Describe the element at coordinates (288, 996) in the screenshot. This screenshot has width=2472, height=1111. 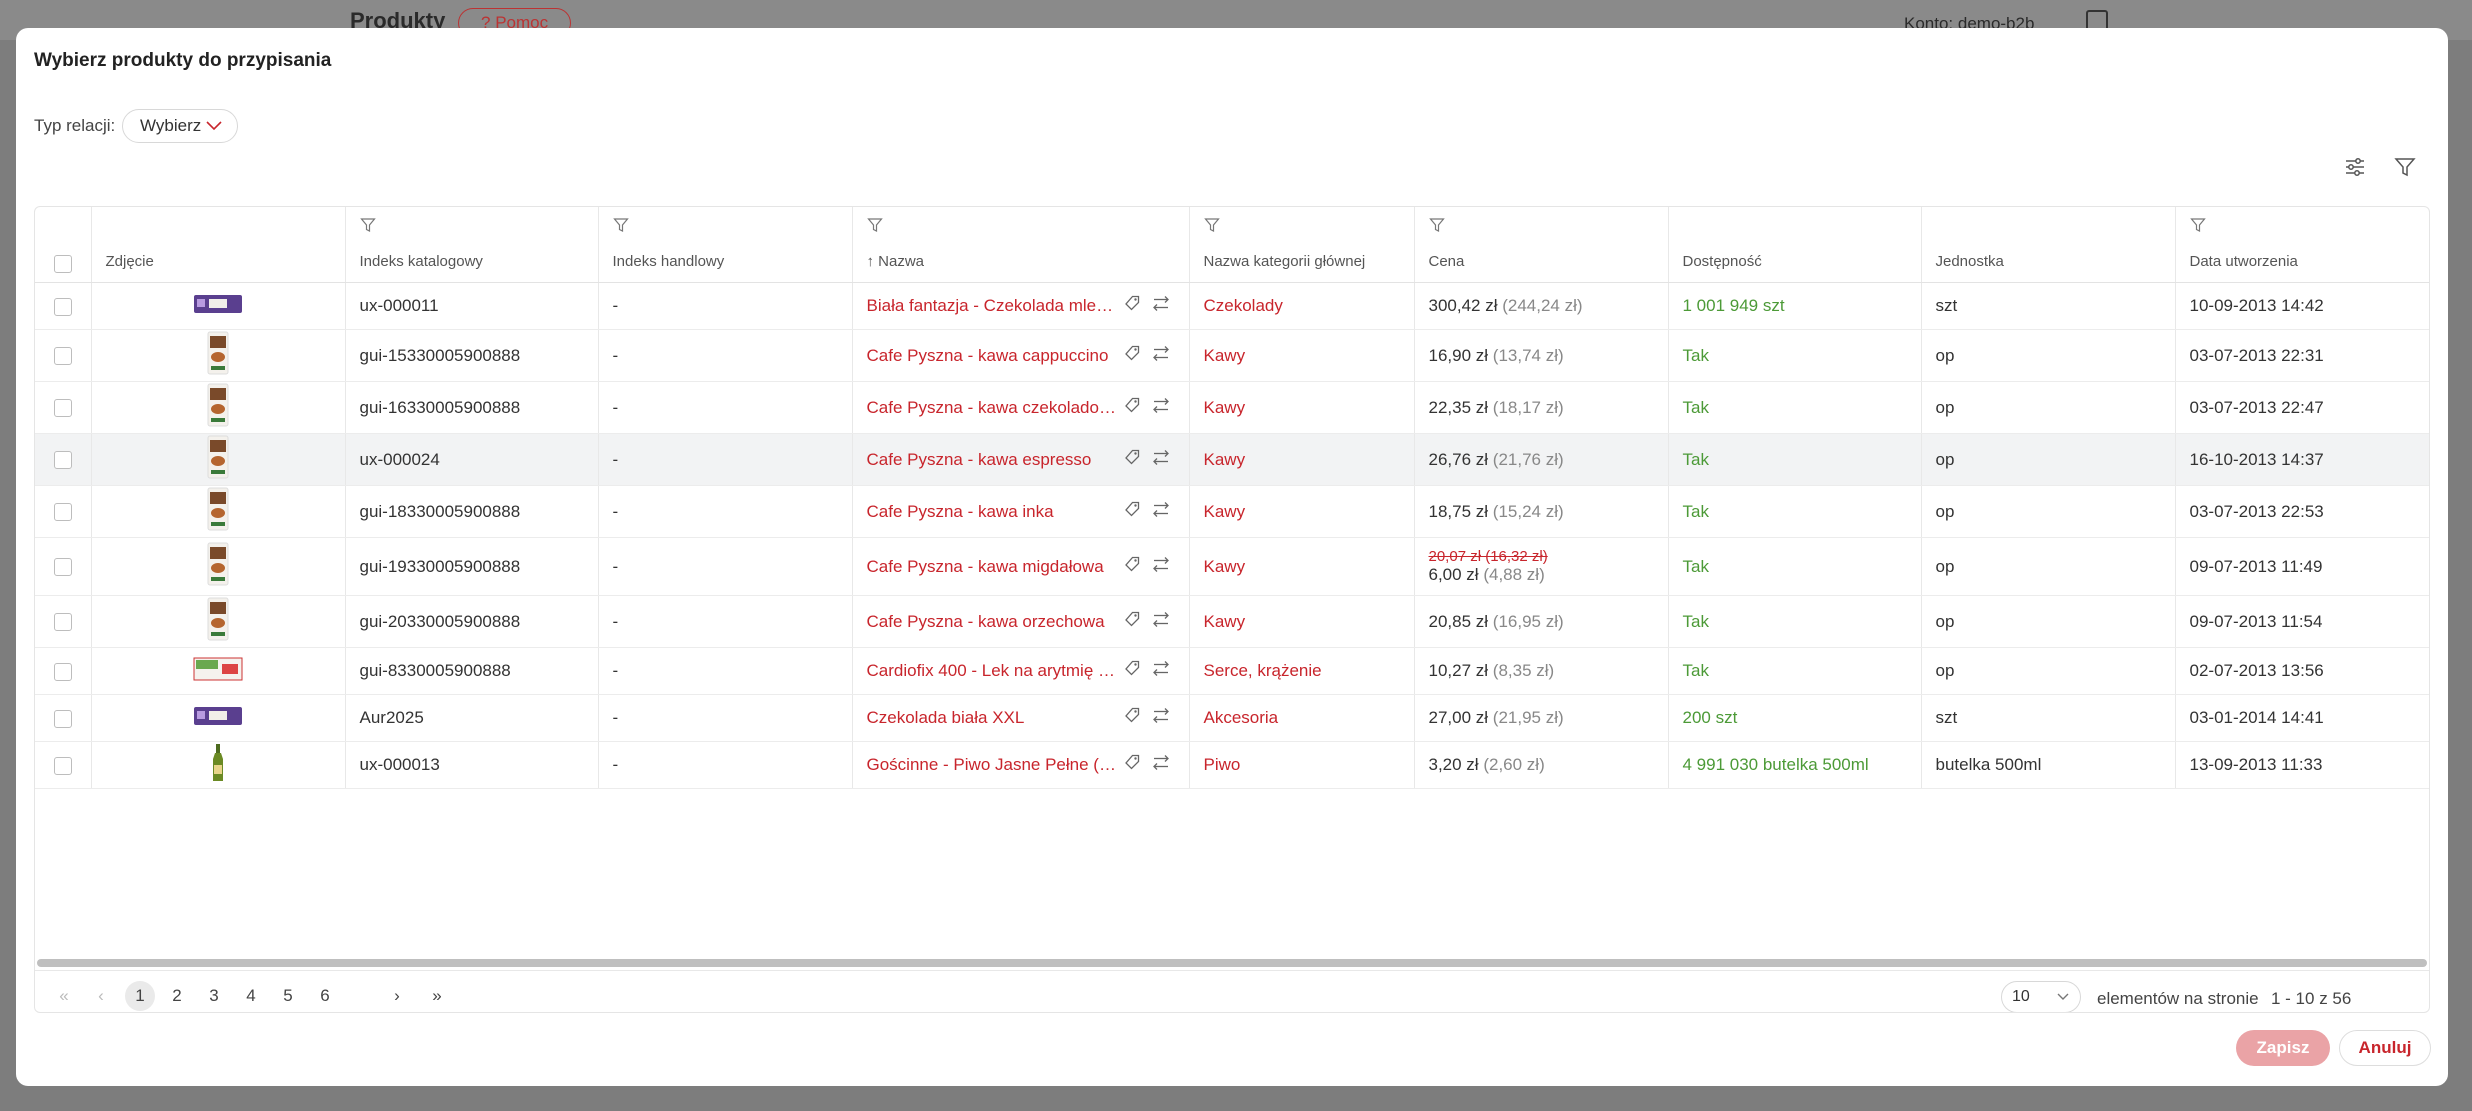
I see `page-5-button: 5` at that location.